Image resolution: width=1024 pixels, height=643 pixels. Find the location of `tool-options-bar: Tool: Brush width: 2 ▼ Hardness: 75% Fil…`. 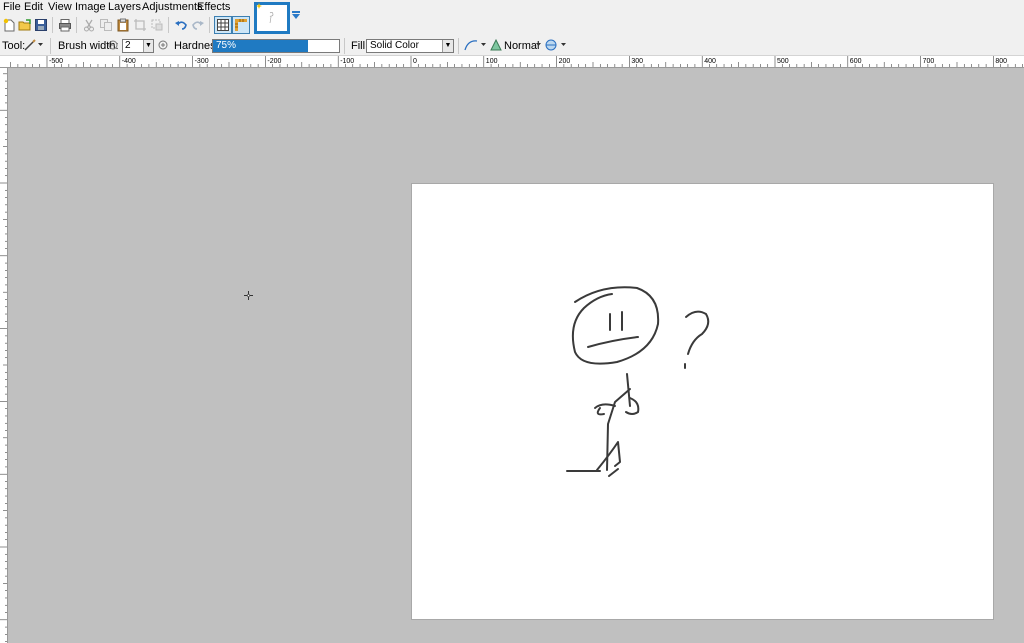

tool-options-bar: Tool: Brush width: 2 ▼ Hardness: 75% Fil… is located at coordinates (512, 46).